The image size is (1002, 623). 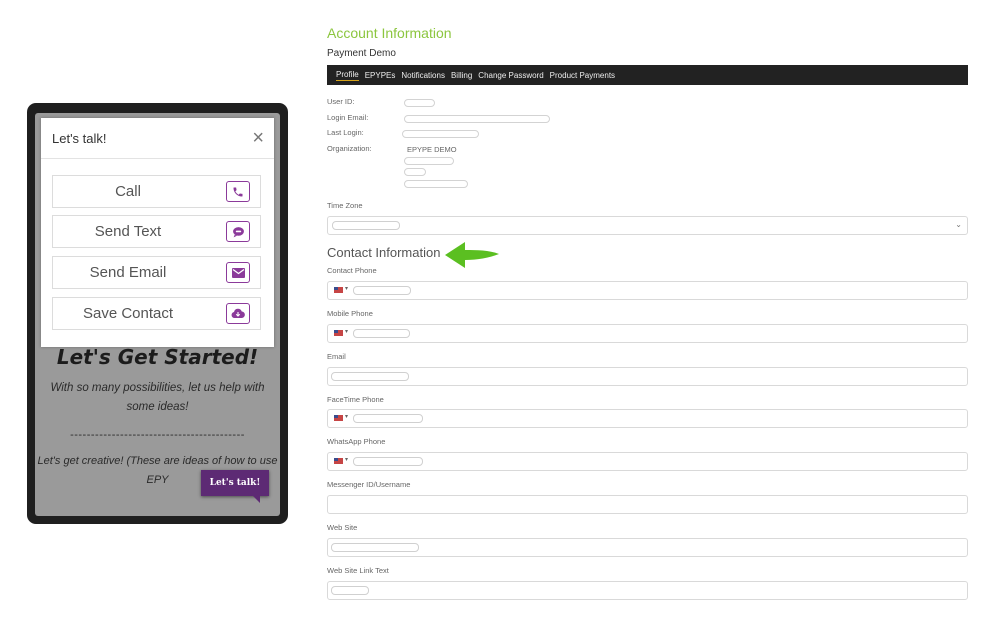 What do you see at coordinates (128, 191) in the screenshot?
I see `call-button-label: Call` at bounding box center [128, 191].